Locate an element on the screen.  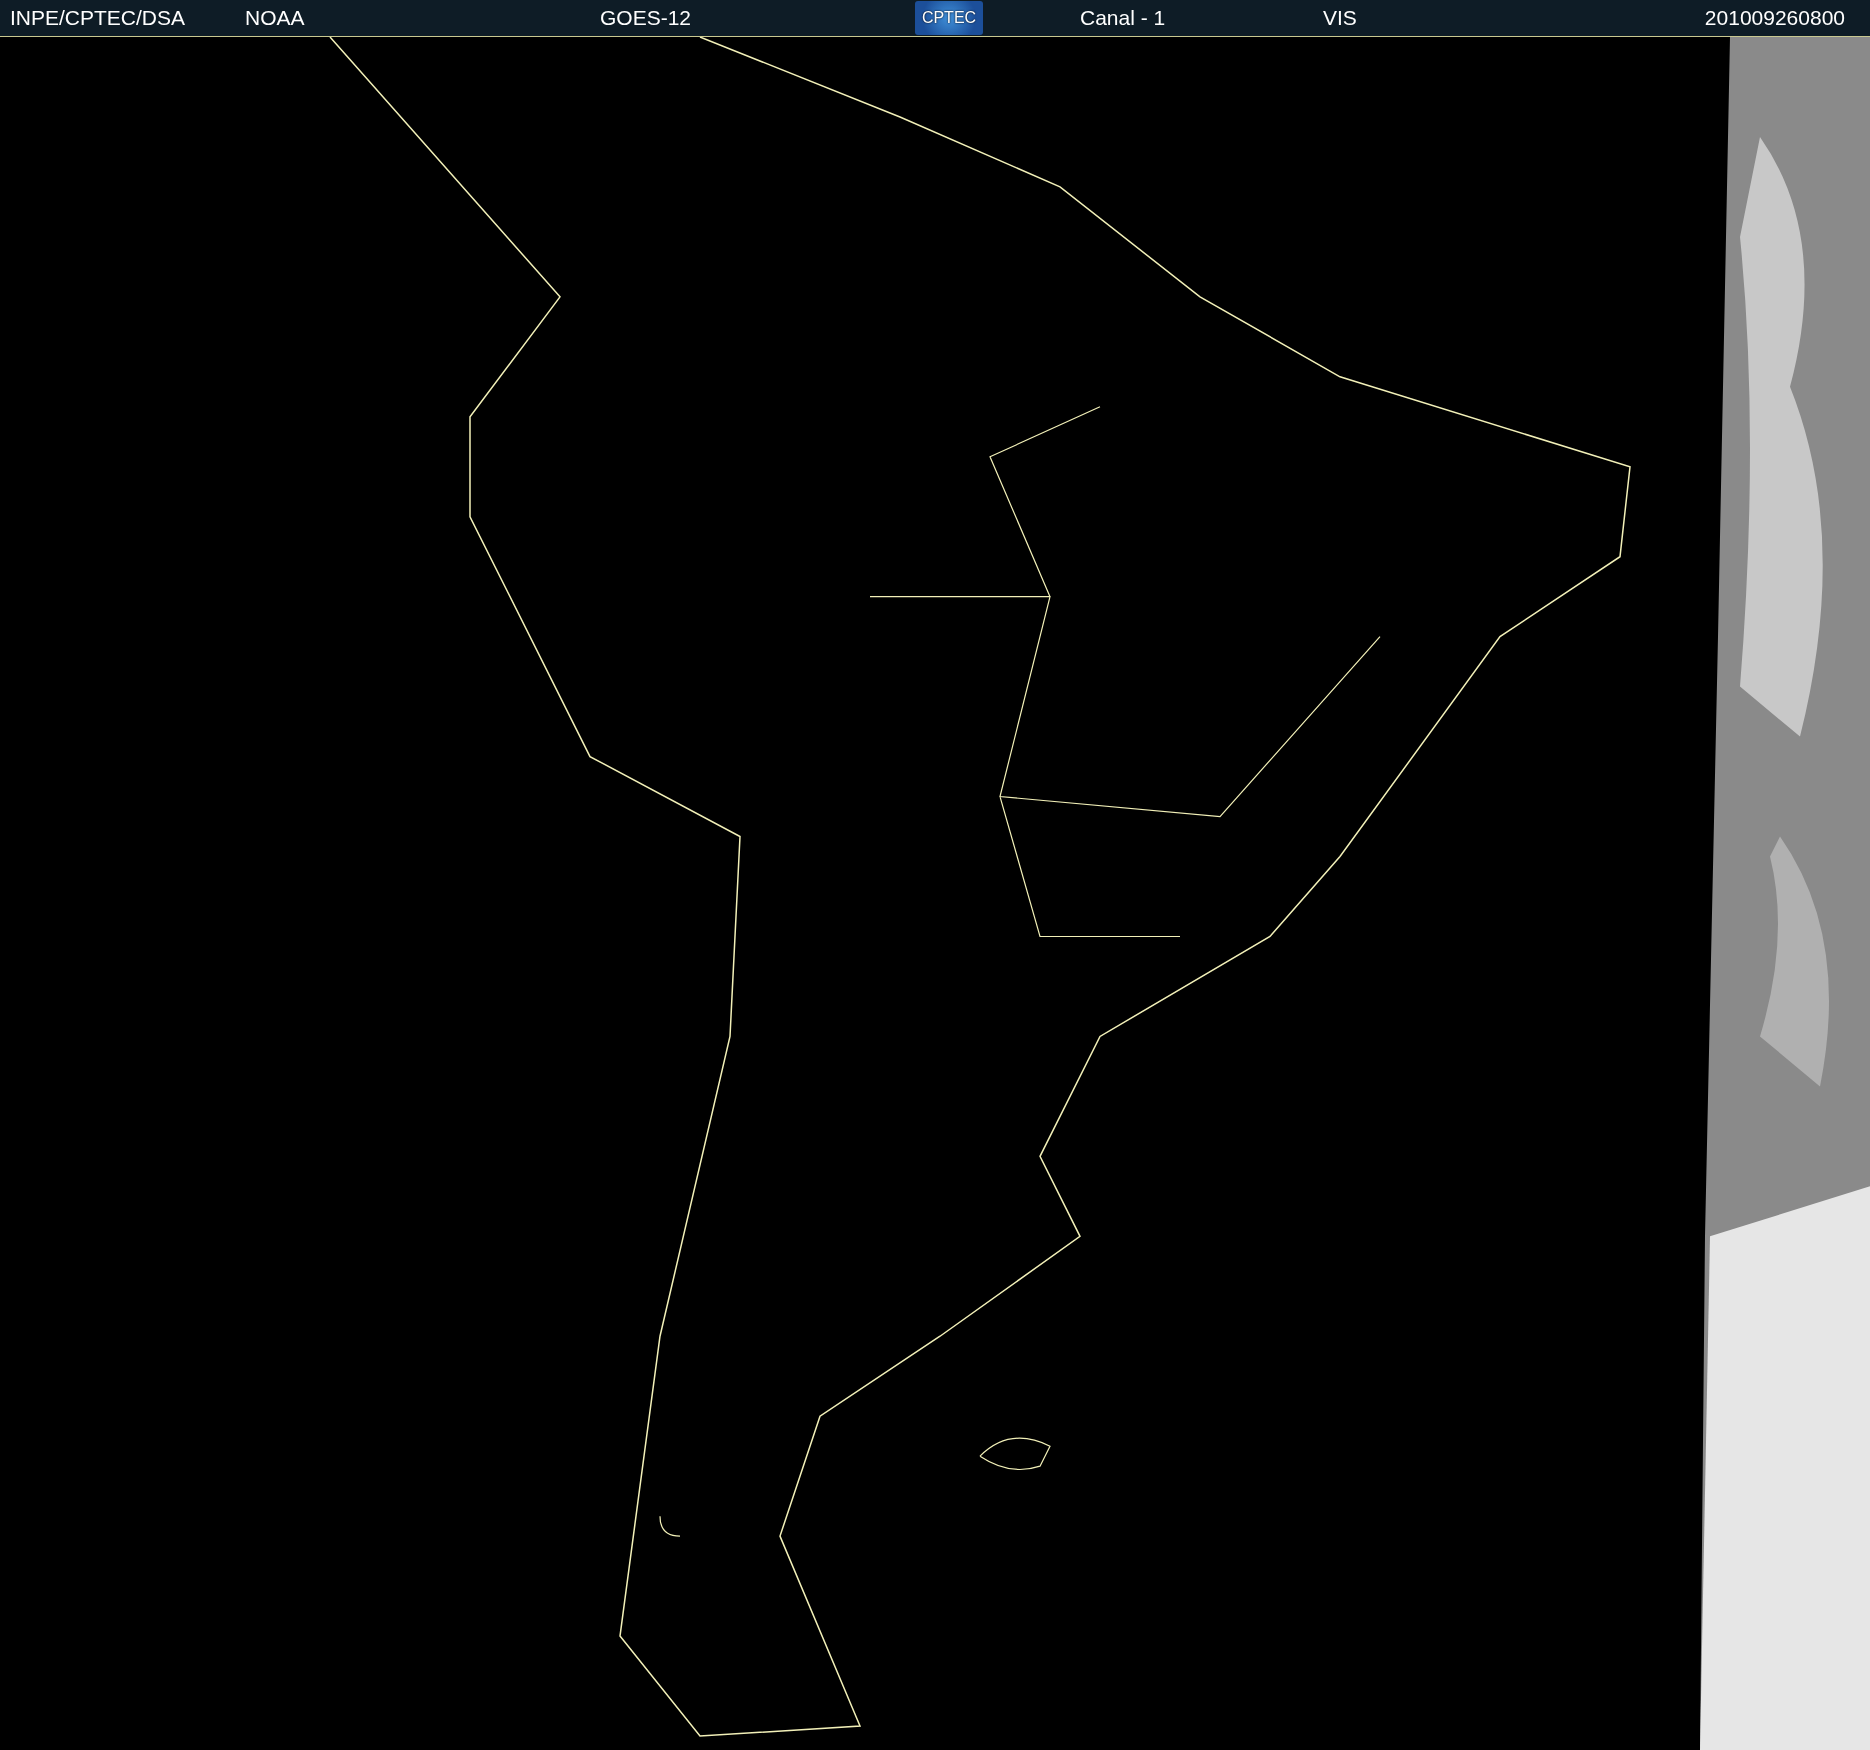
header-label: 201009260800 is located at coordinates (1774, 18).